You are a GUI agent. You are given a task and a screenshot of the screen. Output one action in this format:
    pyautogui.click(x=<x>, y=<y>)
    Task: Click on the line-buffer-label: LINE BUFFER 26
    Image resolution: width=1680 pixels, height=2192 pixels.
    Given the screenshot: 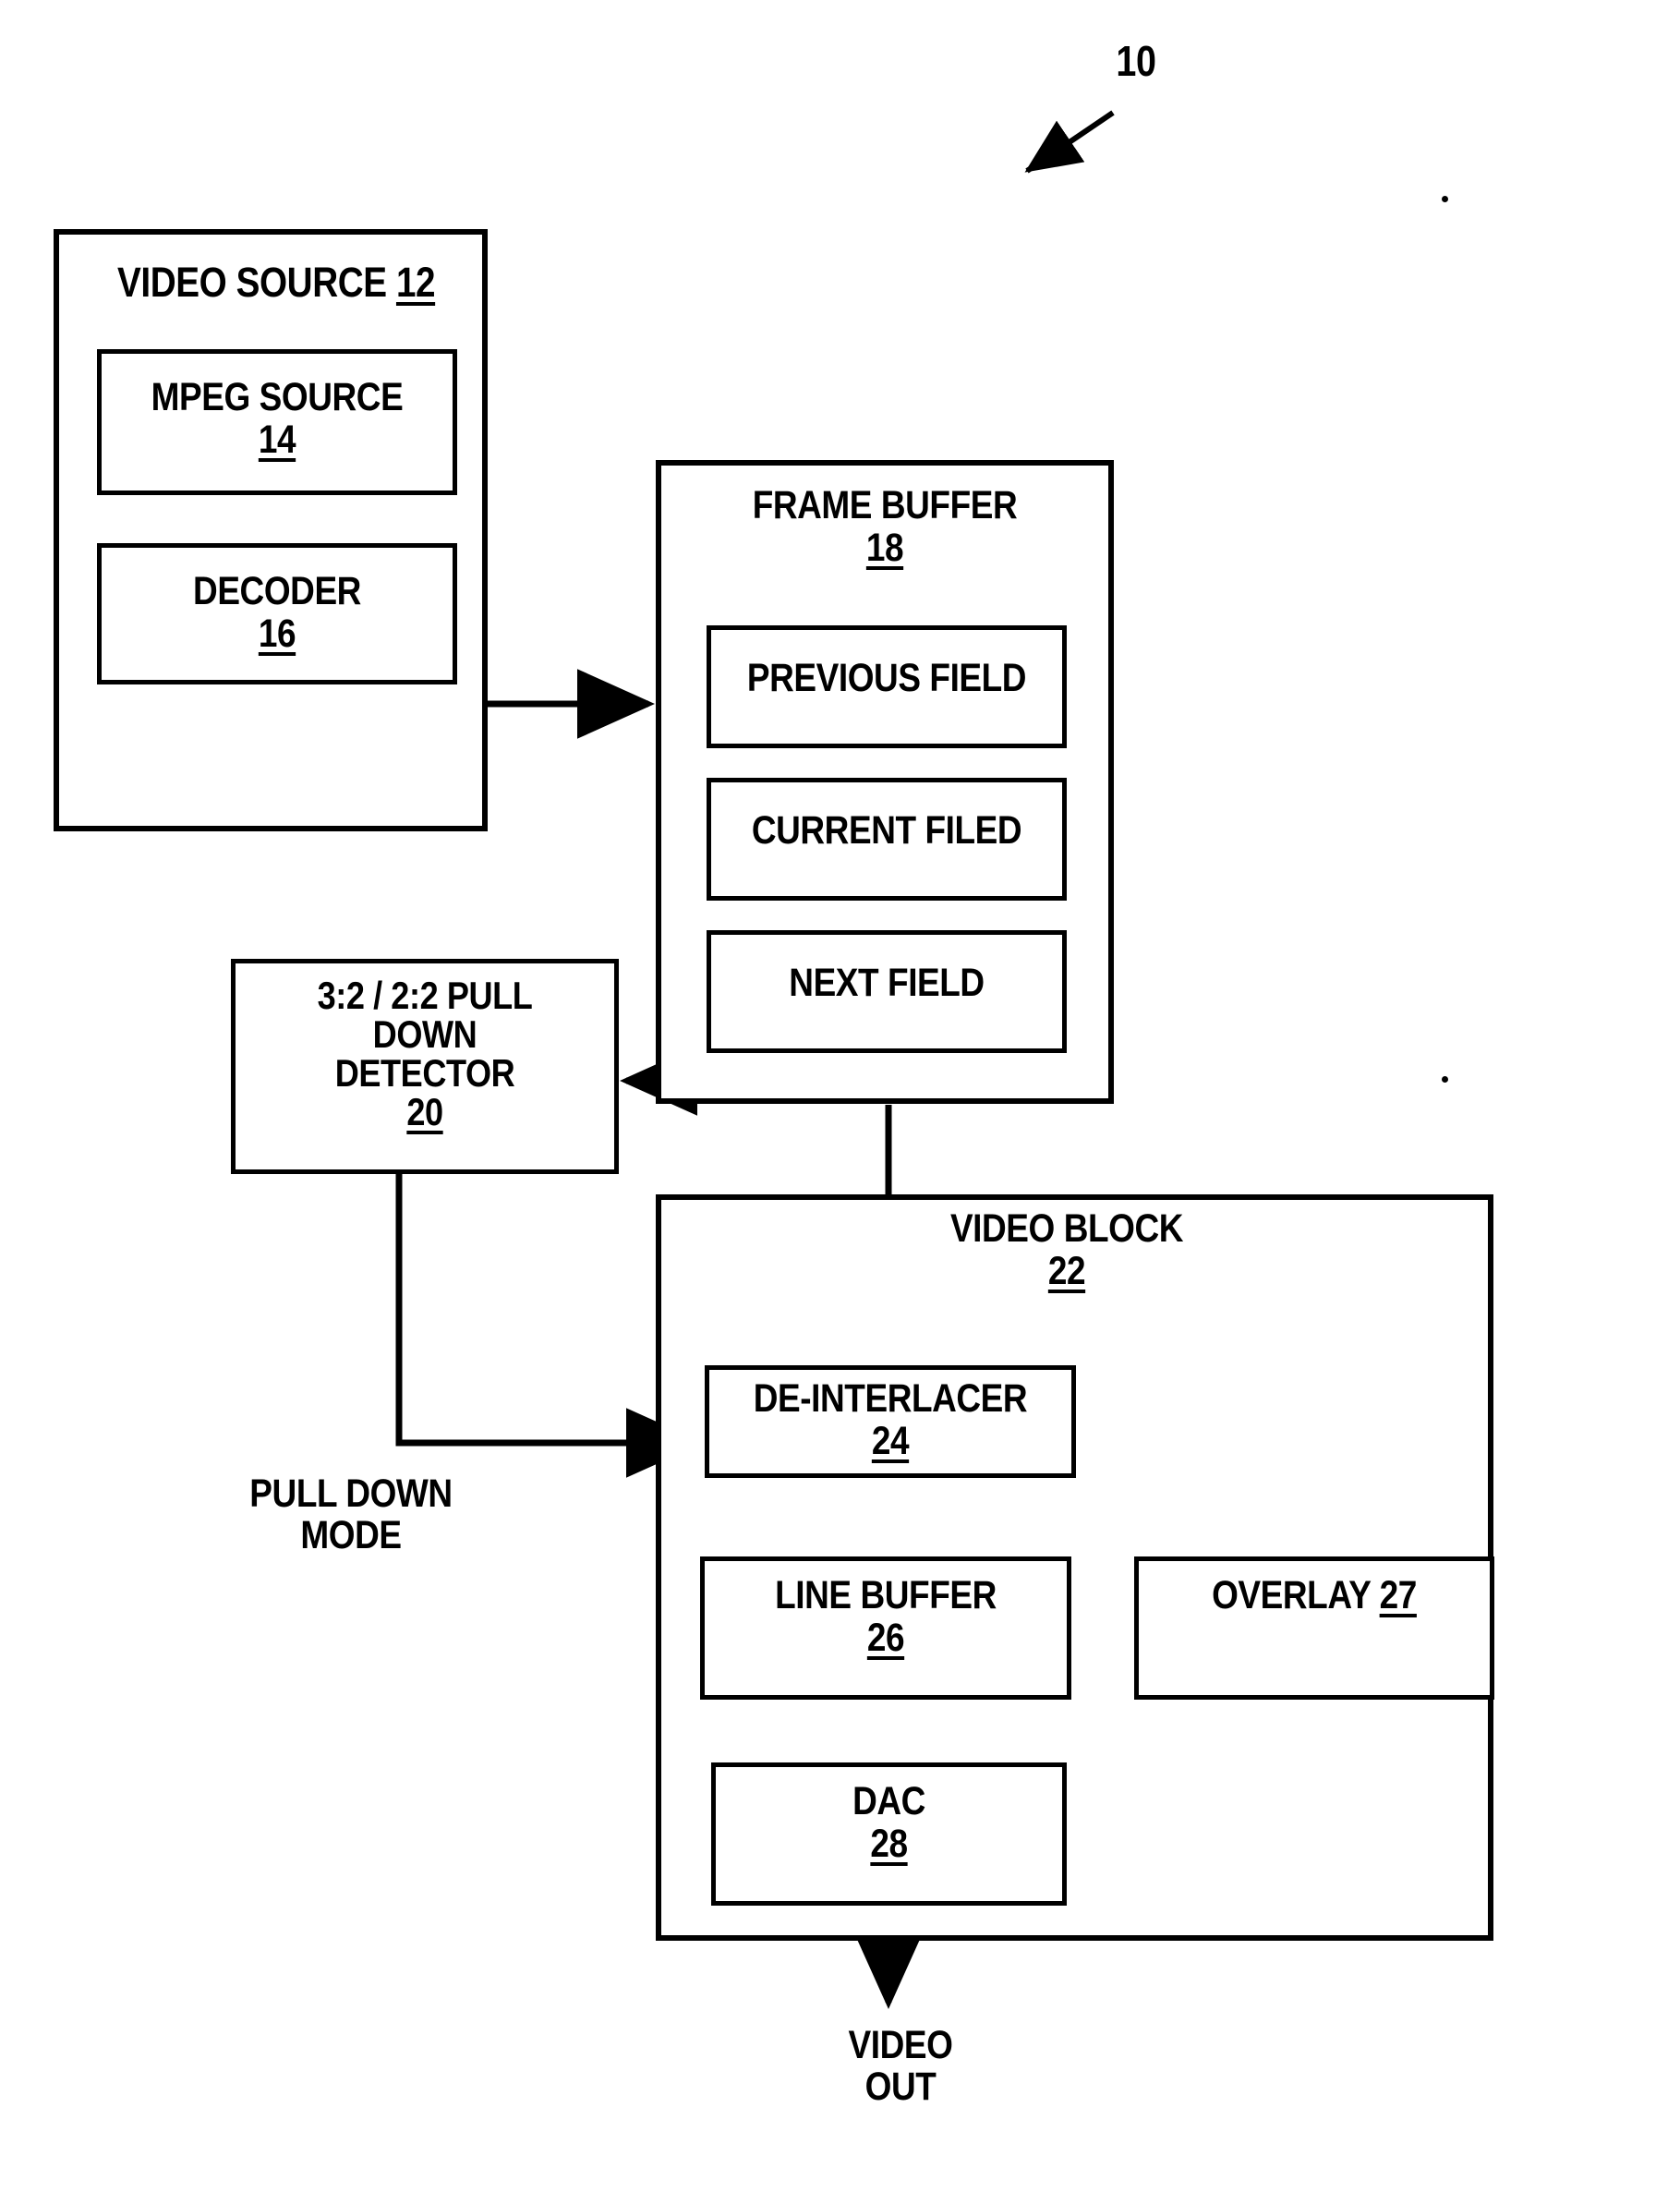 What is the action you would take?
    pyautogui.click(x=885, y=1616)
    